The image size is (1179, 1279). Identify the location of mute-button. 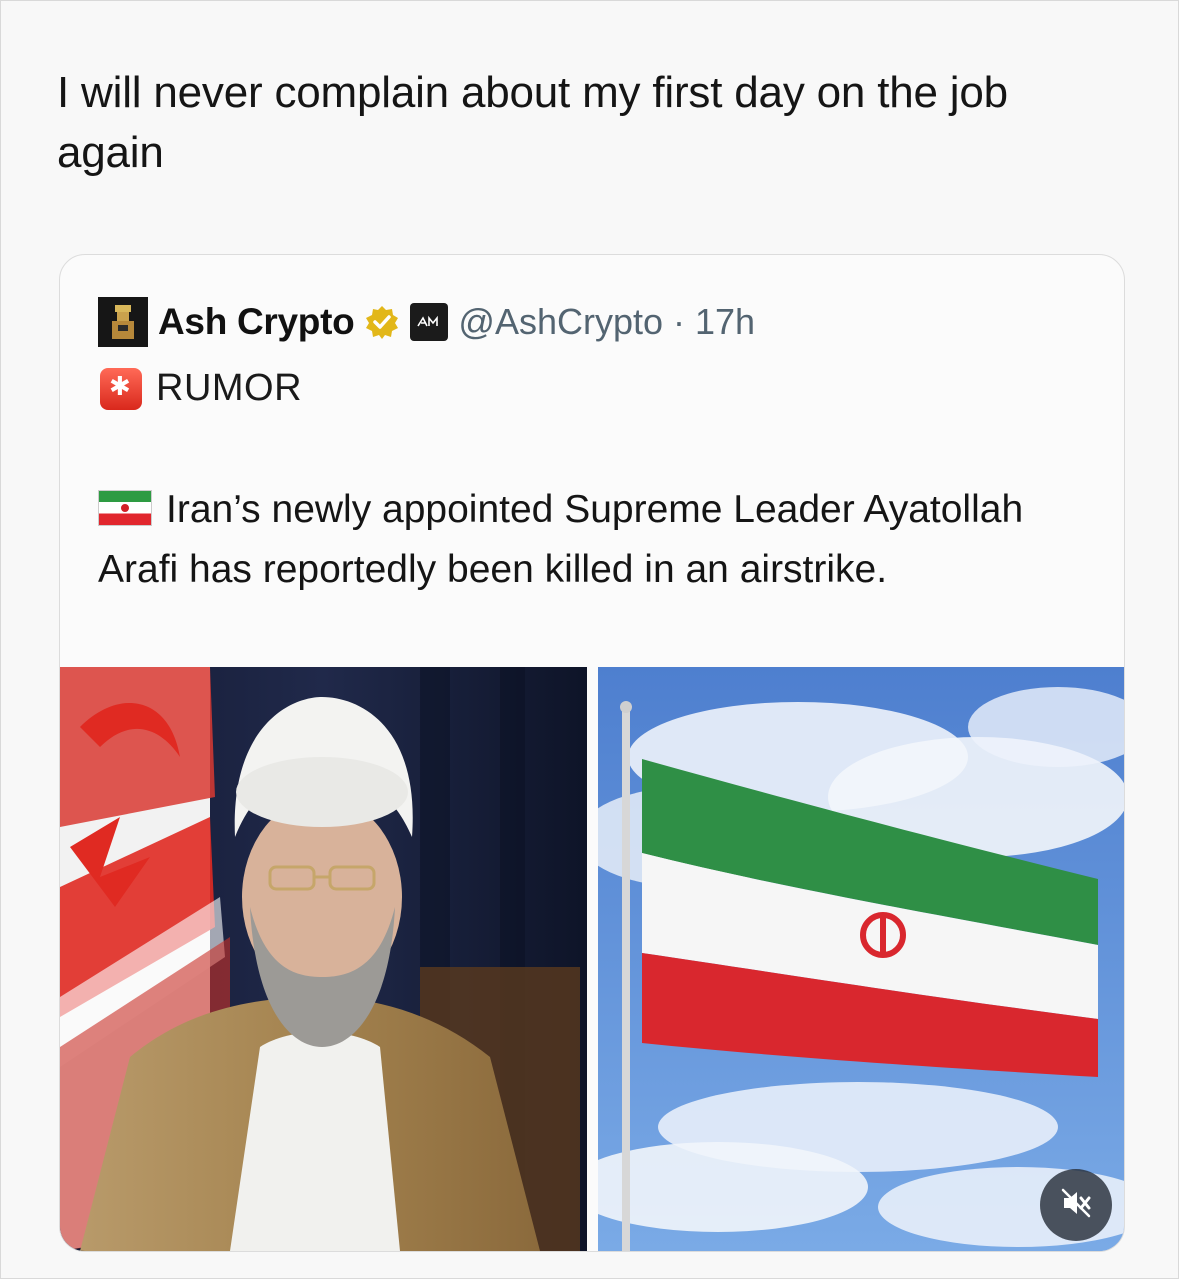
(1076, 1205).